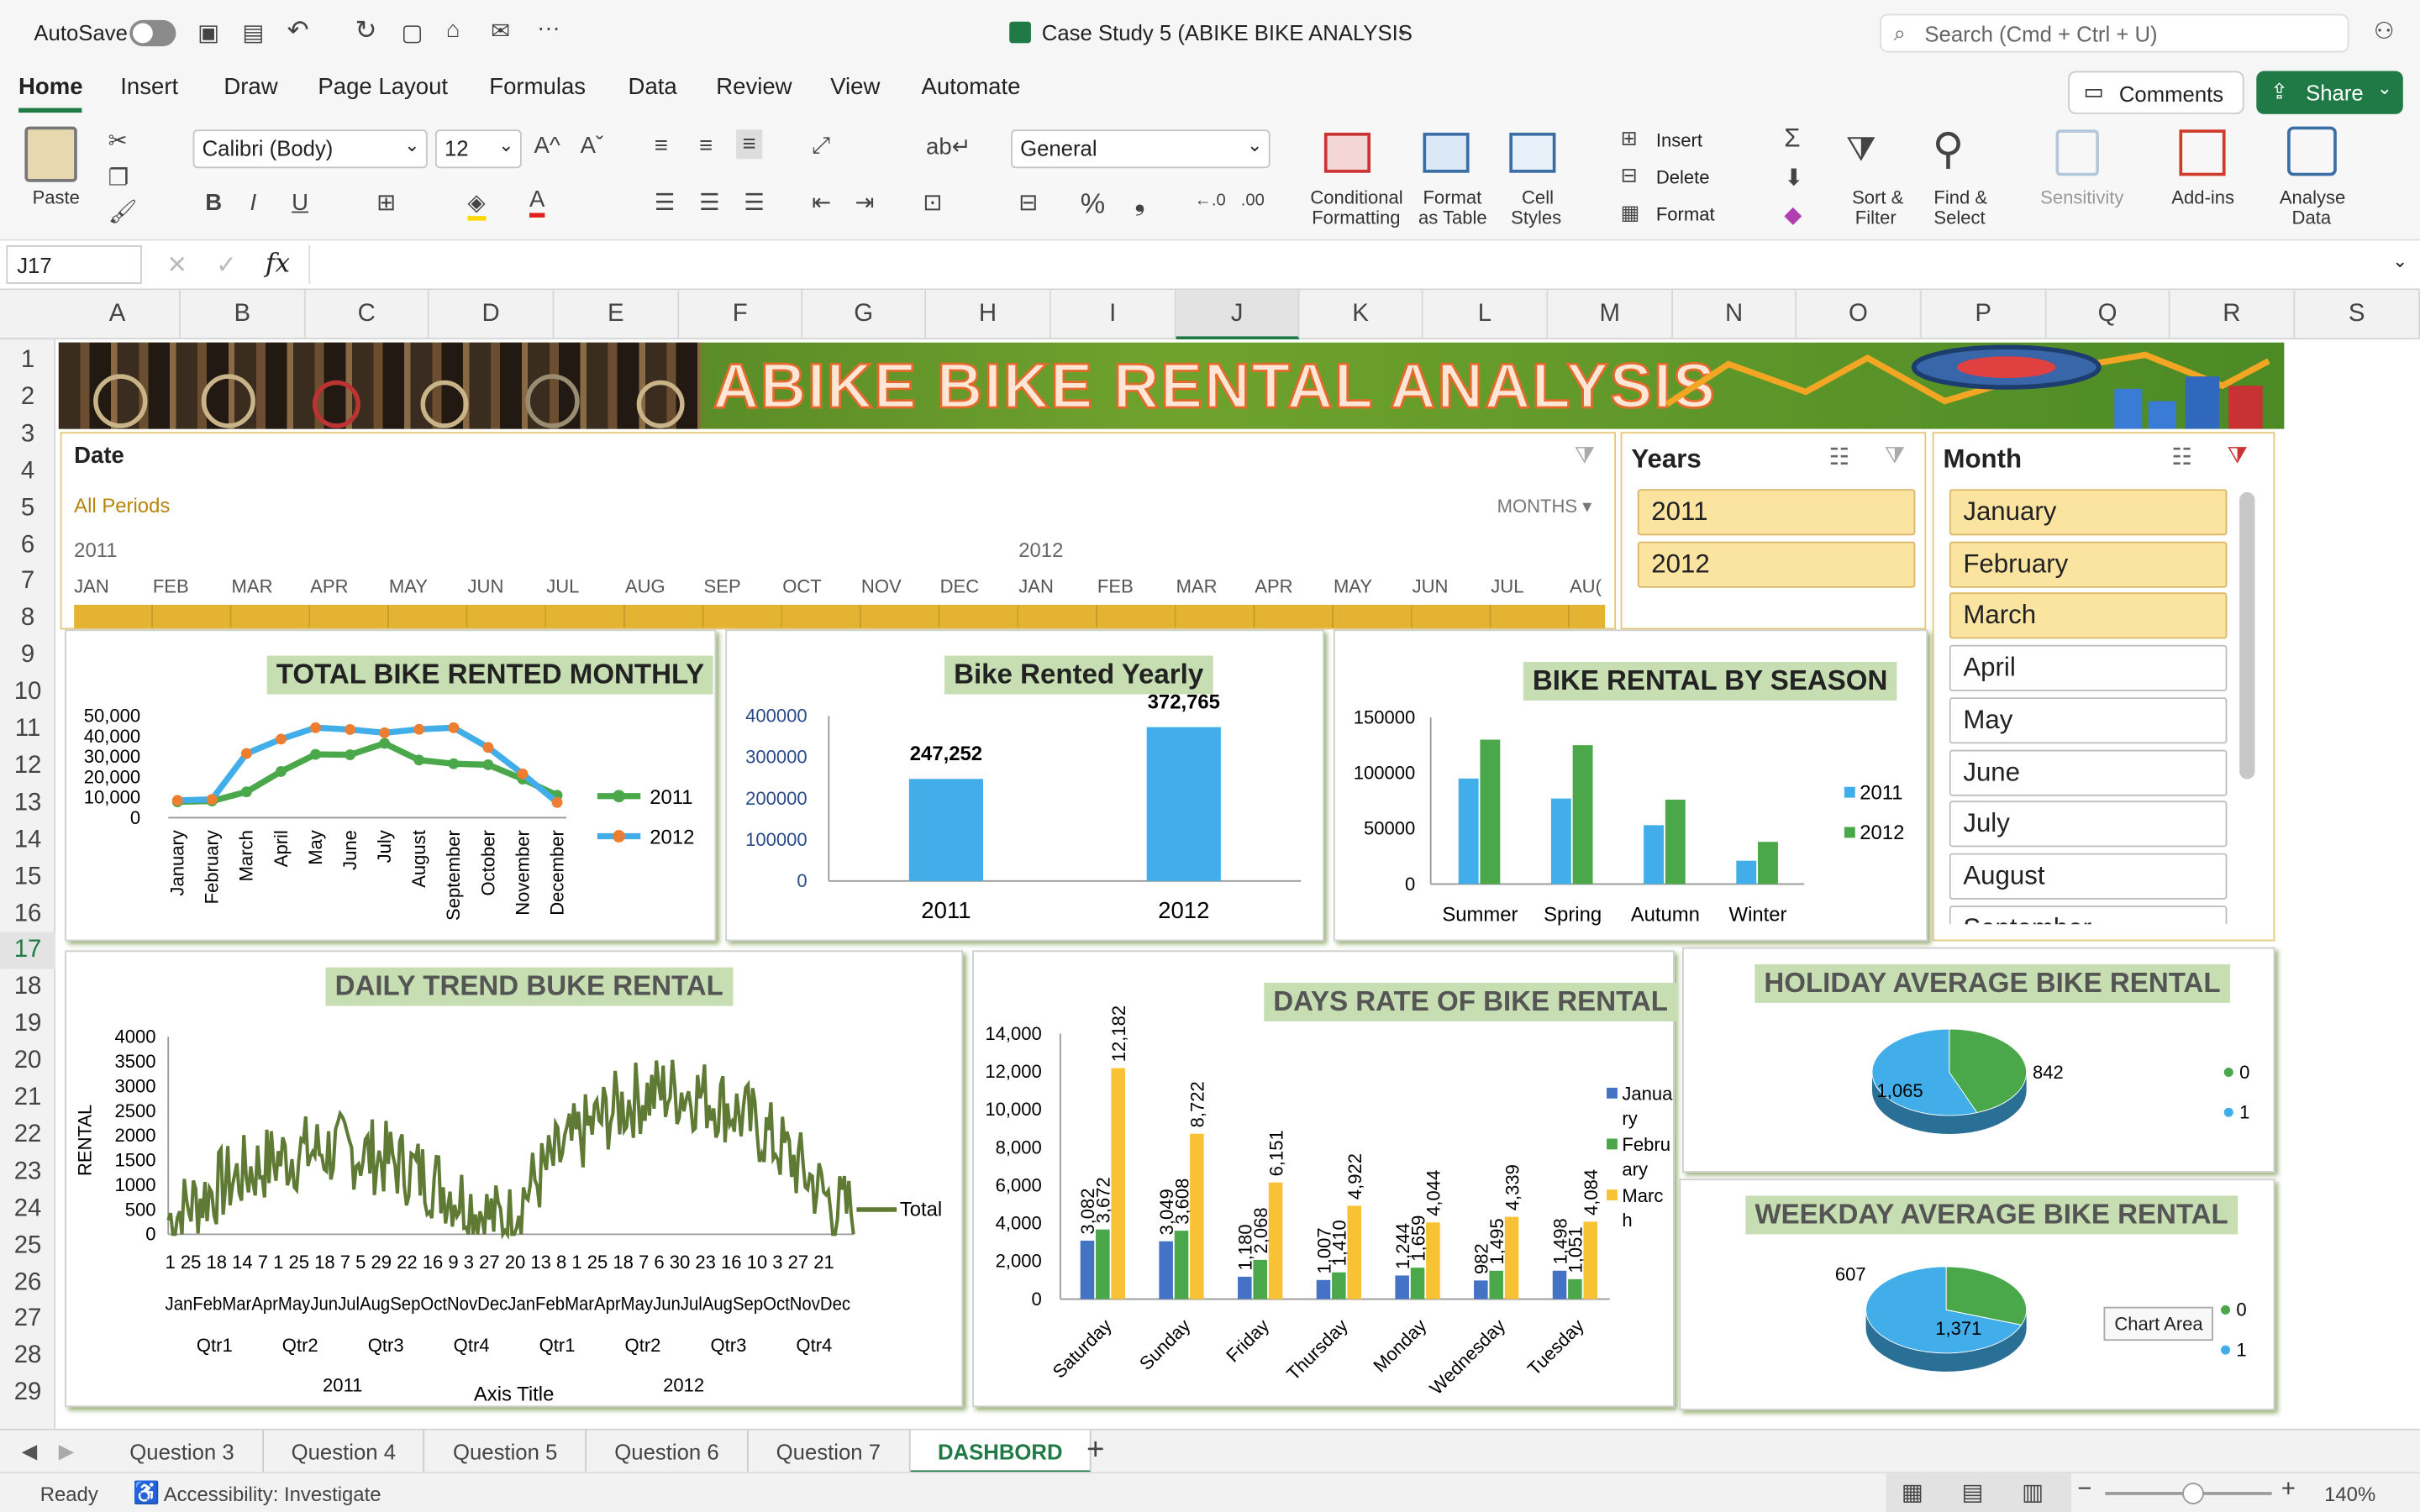  Describe the element at coordinates (176, 265) in the screenshot. I see `cancel-icon: ✕` at that location.